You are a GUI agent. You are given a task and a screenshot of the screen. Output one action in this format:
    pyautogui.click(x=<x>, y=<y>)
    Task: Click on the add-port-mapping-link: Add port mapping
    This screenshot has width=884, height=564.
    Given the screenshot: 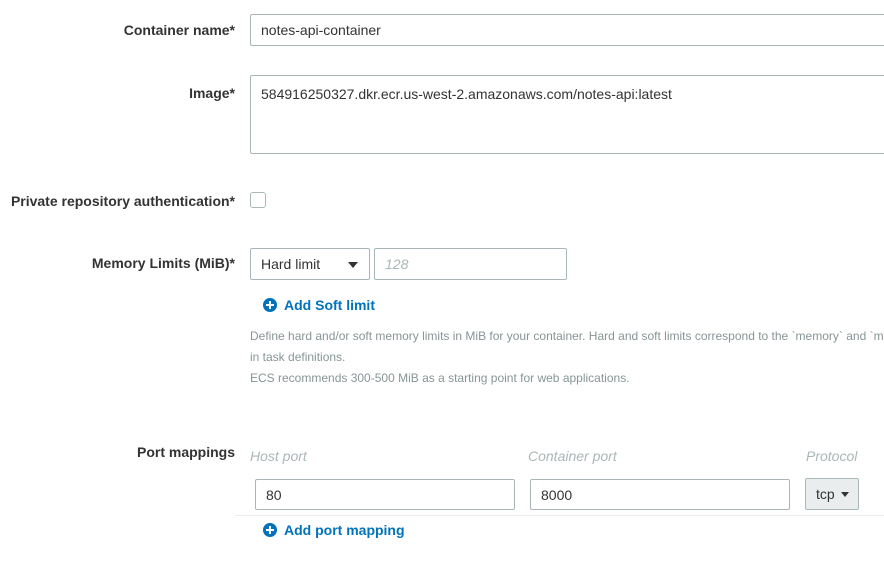 What is the action you would take?
    pyautogui.click(x=334, y=530)
    